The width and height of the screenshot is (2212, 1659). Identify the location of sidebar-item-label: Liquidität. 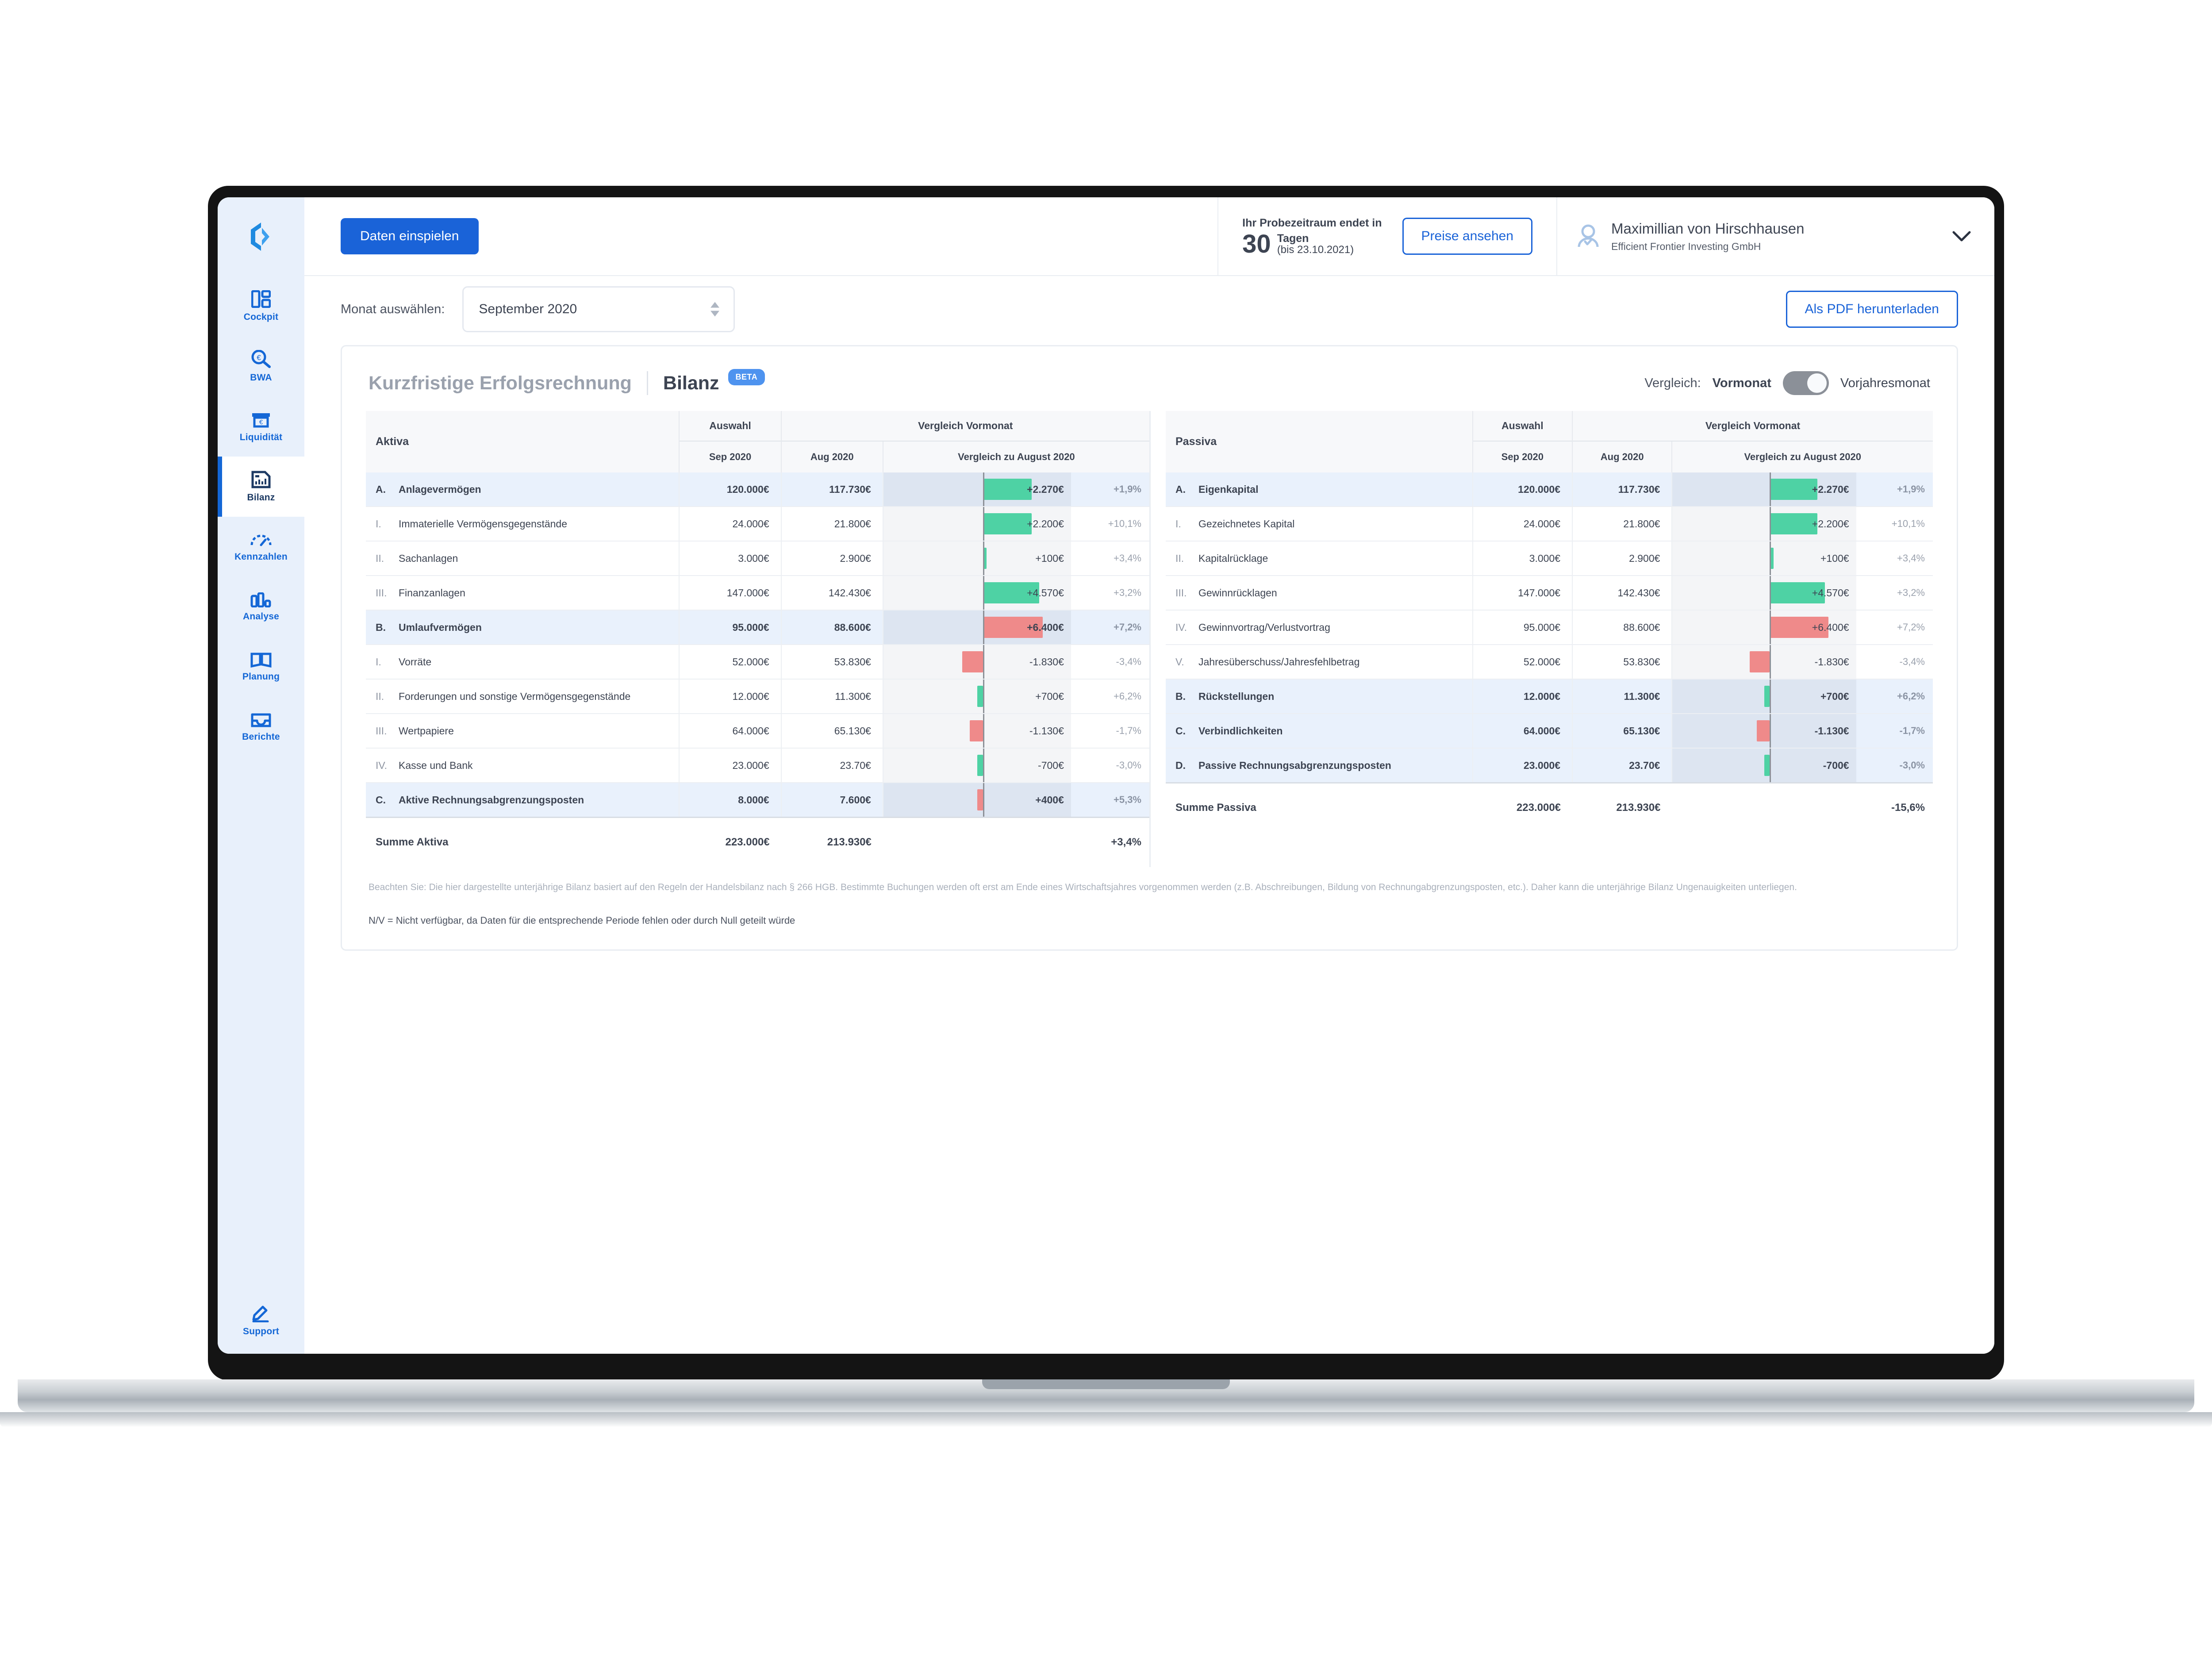
(261, 437).